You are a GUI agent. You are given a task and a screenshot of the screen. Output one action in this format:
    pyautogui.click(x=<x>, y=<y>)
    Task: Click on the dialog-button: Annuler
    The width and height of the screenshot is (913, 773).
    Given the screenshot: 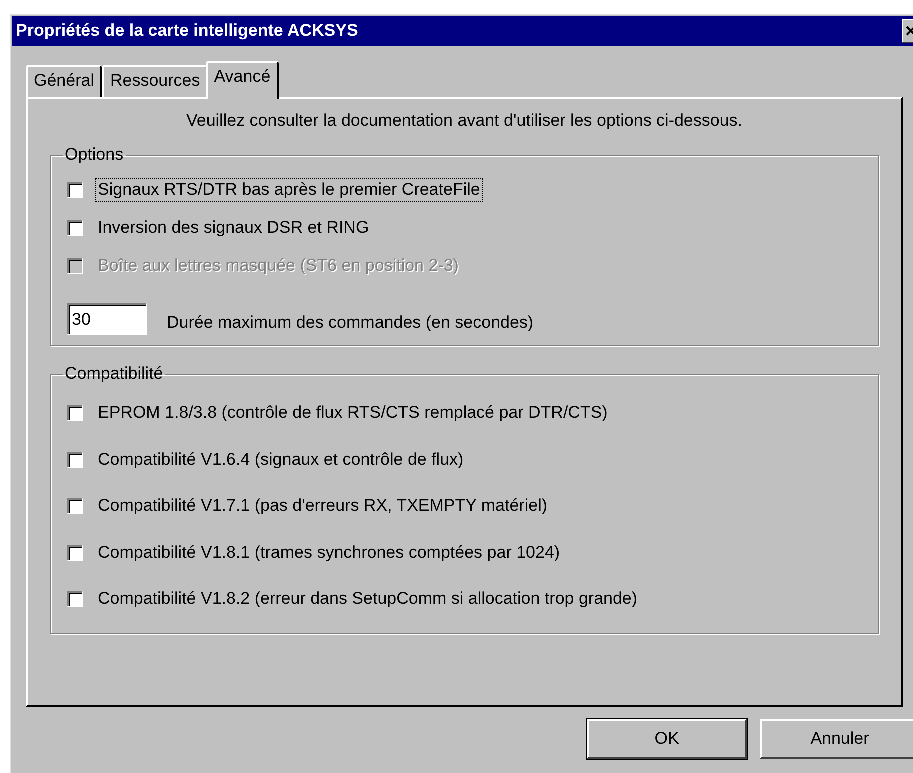 What is the action you would take?
    pyautogui.click(x=836, y=739)
    